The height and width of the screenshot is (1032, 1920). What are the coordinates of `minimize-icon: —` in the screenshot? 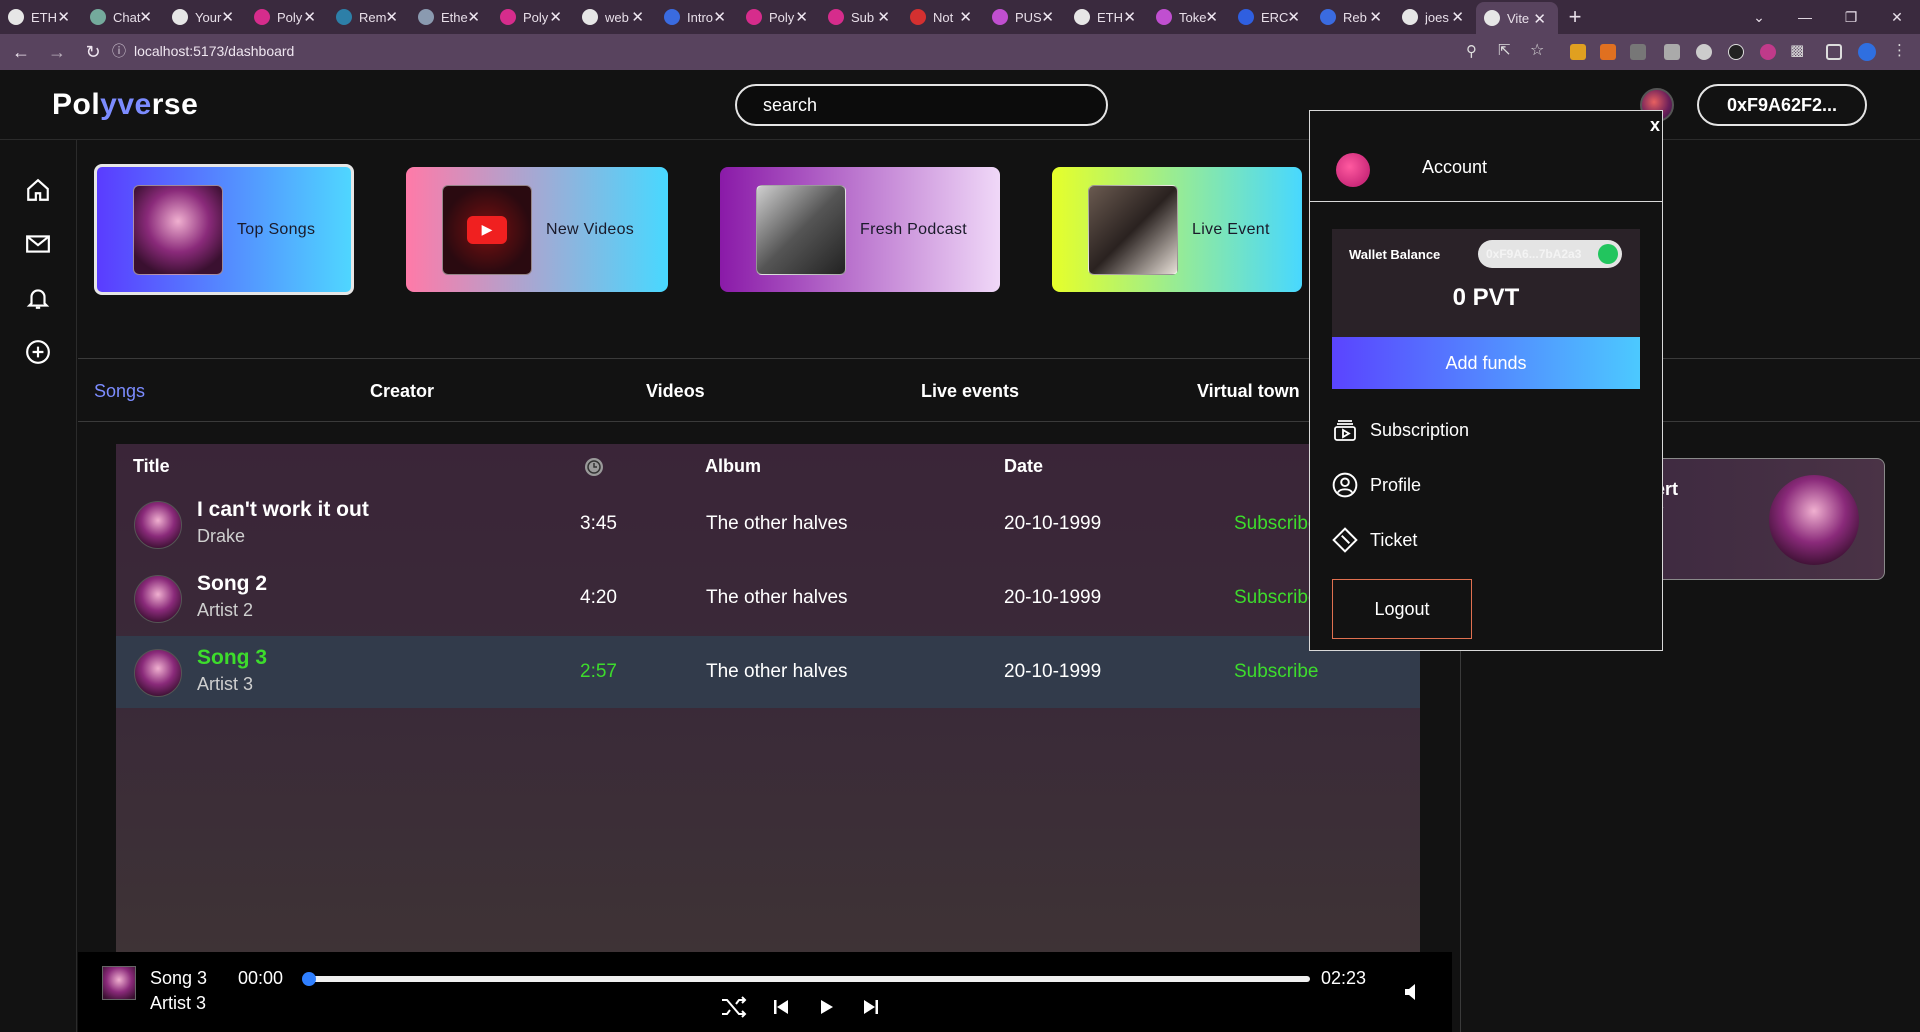 It's located at (1805, 17).